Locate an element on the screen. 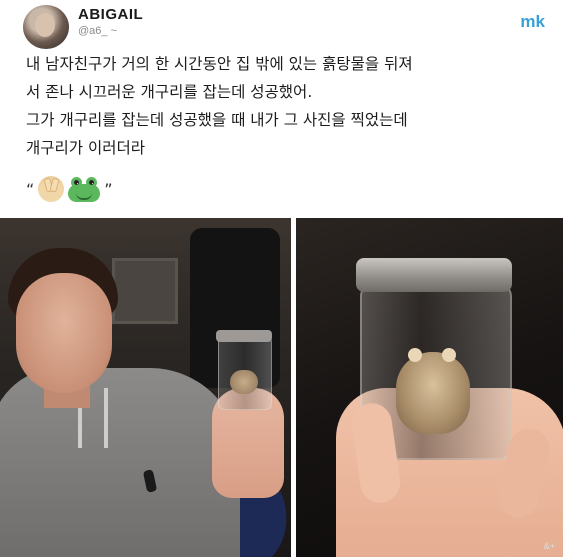 This screenshot has width=563, height=557. quote-close: ” is located at coordinates (108, 189).